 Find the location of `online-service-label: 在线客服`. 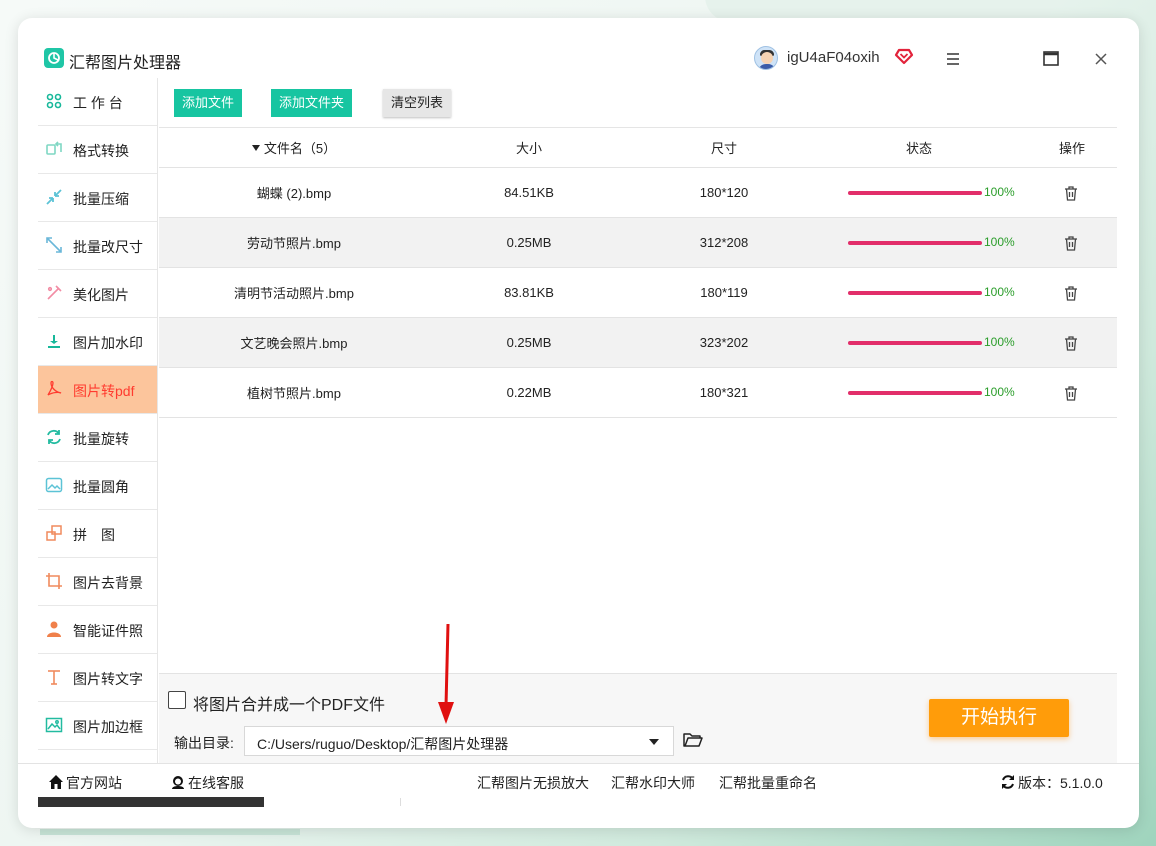

online-service-label: 在线客服 is located at coordinates (216, 783).